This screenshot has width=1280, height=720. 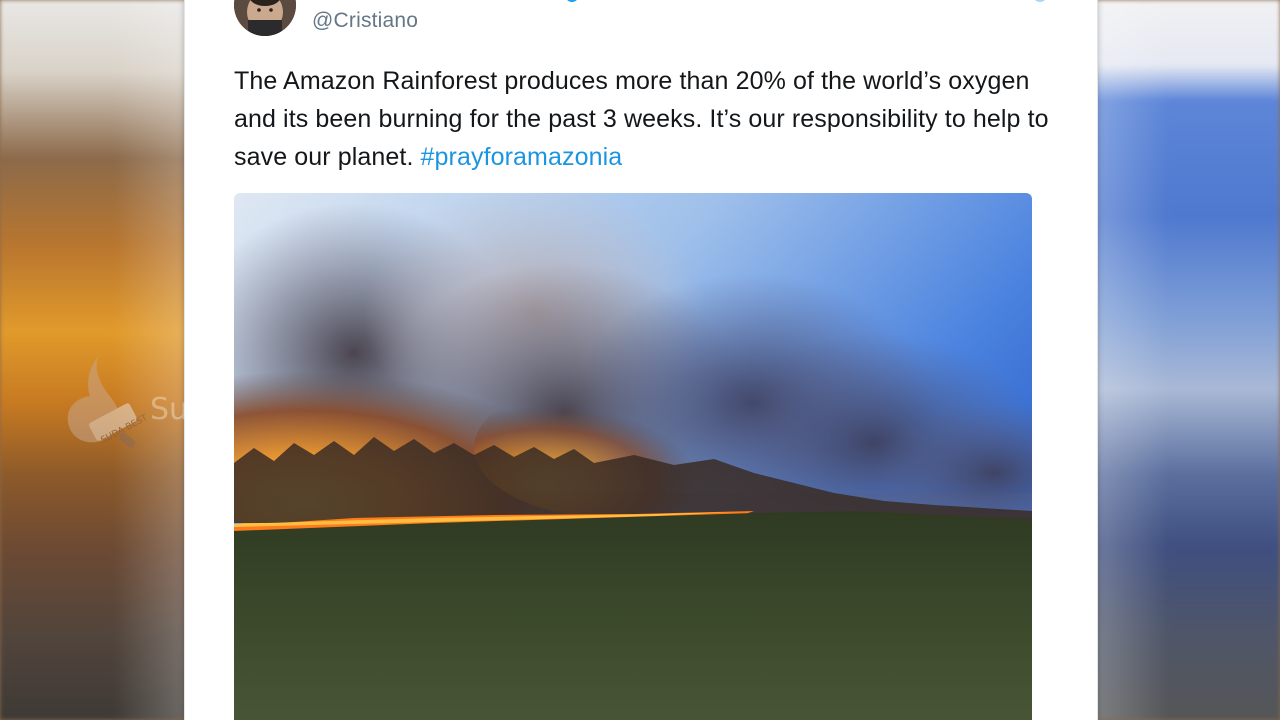 What do you see at coordinates (1040, 1) in the screenshot?
I see `caret-icon` at bounding box center [1040, 1].